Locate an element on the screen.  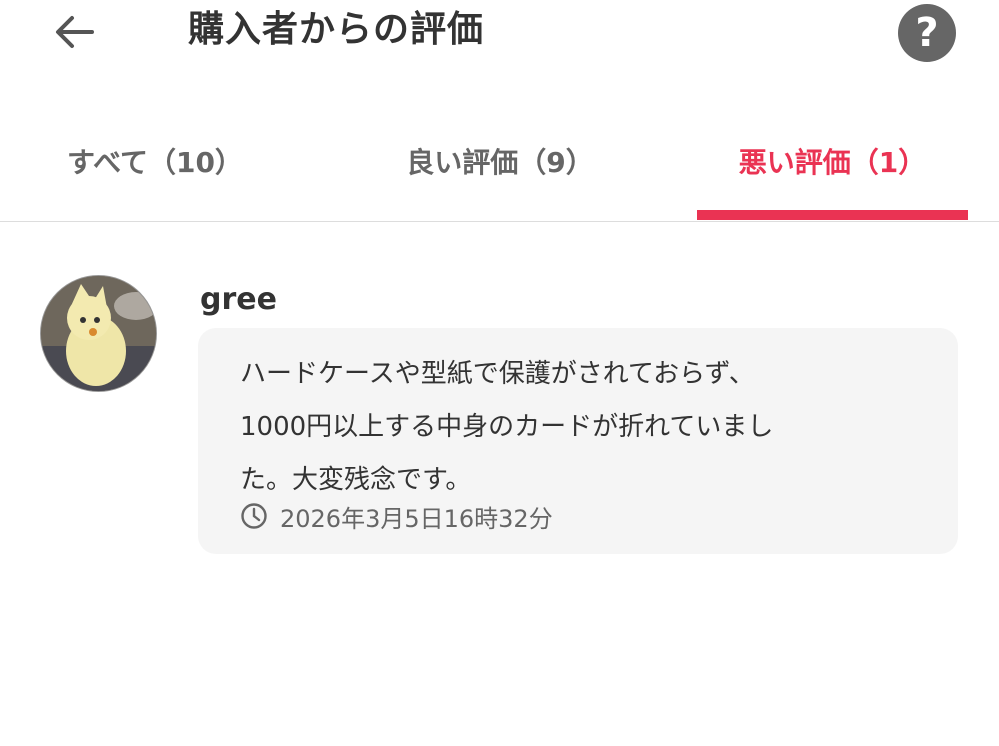
arrow-left-icon is located at coordinates (75, 32).